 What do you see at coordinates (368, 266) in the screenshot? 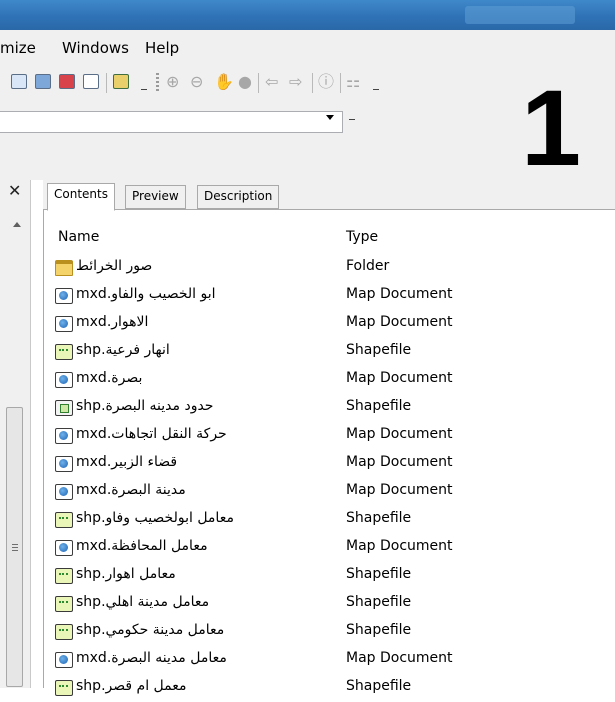
I see `item-type: Folder` at bounding box center [368, 266].